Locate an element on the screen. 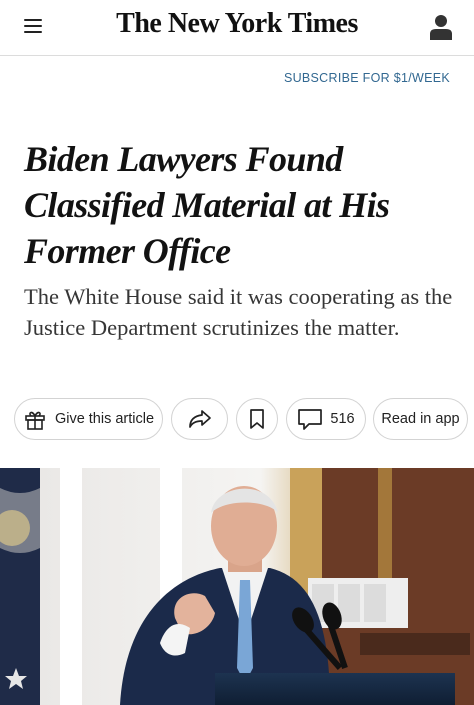 This screenshot has height=705, width=474. top-navigation-bar: The New York Times is located at coordinates (237, 28).